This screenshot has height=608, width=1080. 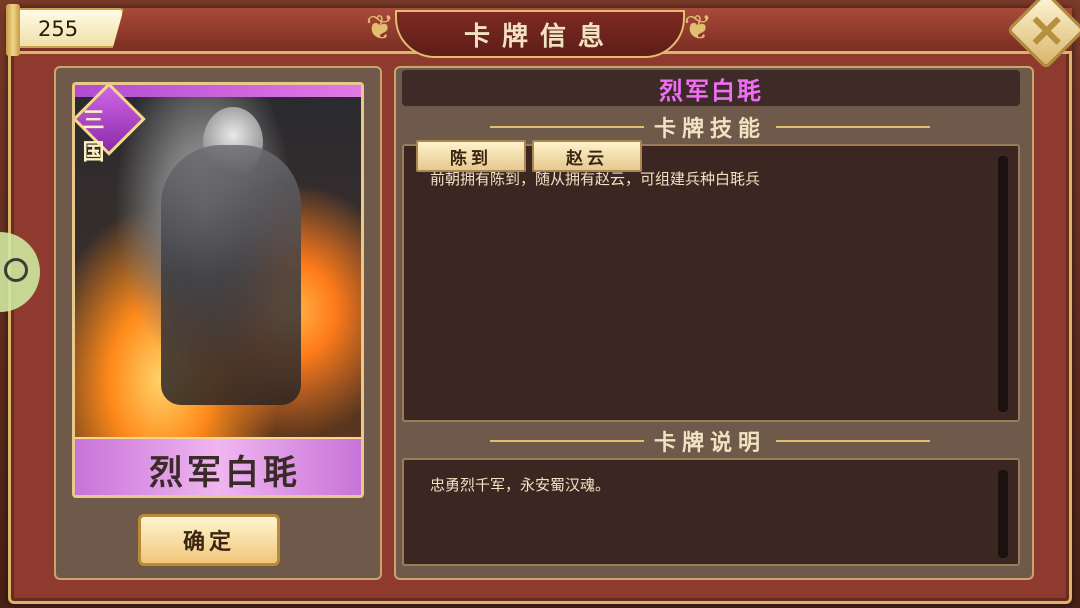 I want to click on warrior-figure, so click(x=231, y=275).